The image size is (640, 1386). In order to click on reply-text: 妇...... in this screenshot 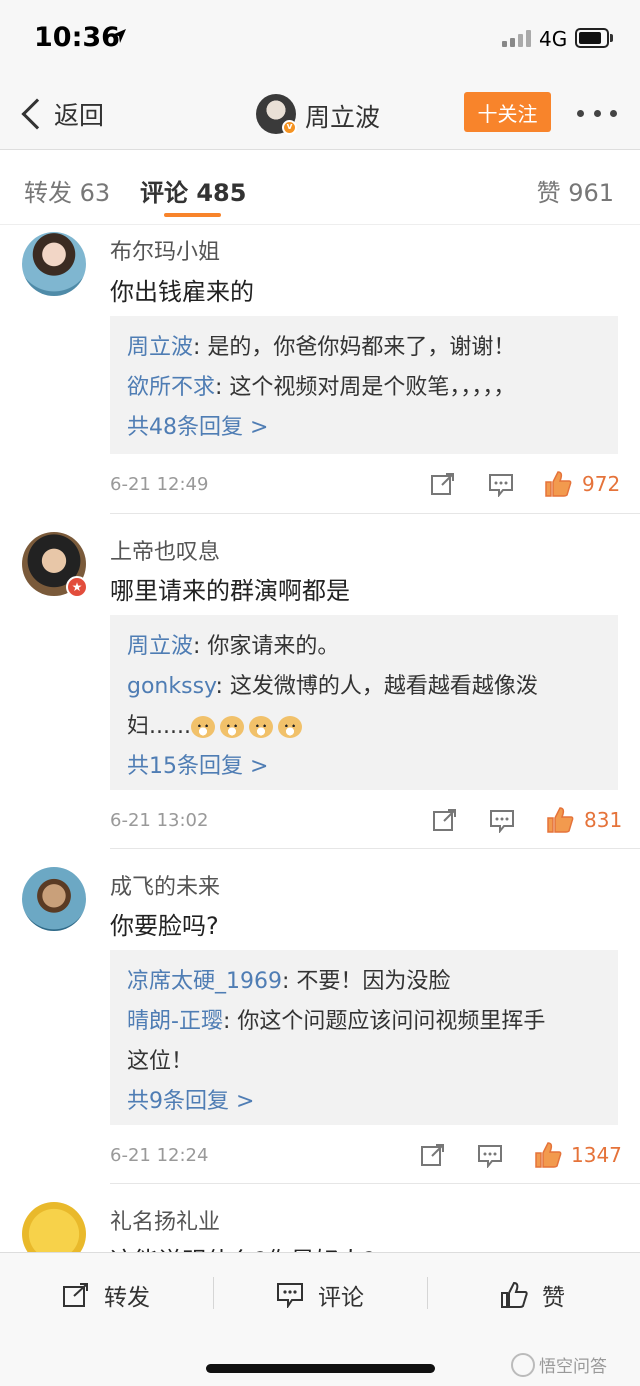, I will do `click(159, 726)`.